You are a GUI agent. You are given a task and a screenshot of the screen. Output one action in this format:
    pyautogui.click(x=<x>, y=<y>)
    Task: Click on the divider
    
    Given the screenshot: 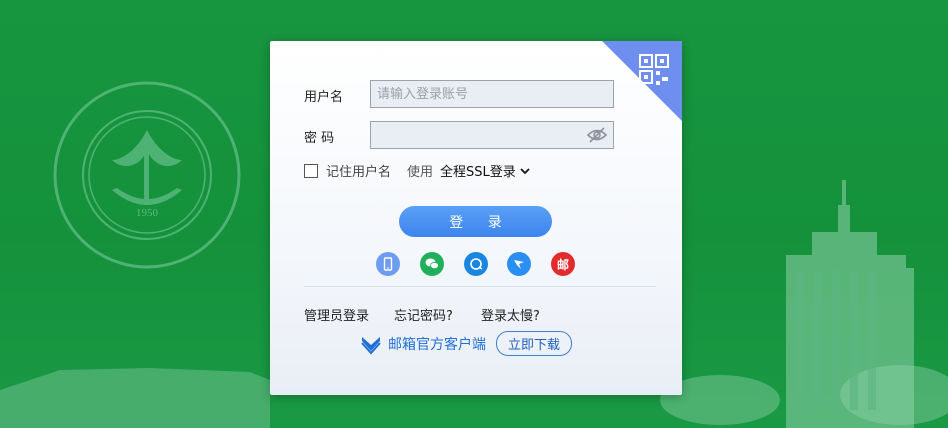 What is the action you would take?
    pyautogui.click(x=480, y=286)
    